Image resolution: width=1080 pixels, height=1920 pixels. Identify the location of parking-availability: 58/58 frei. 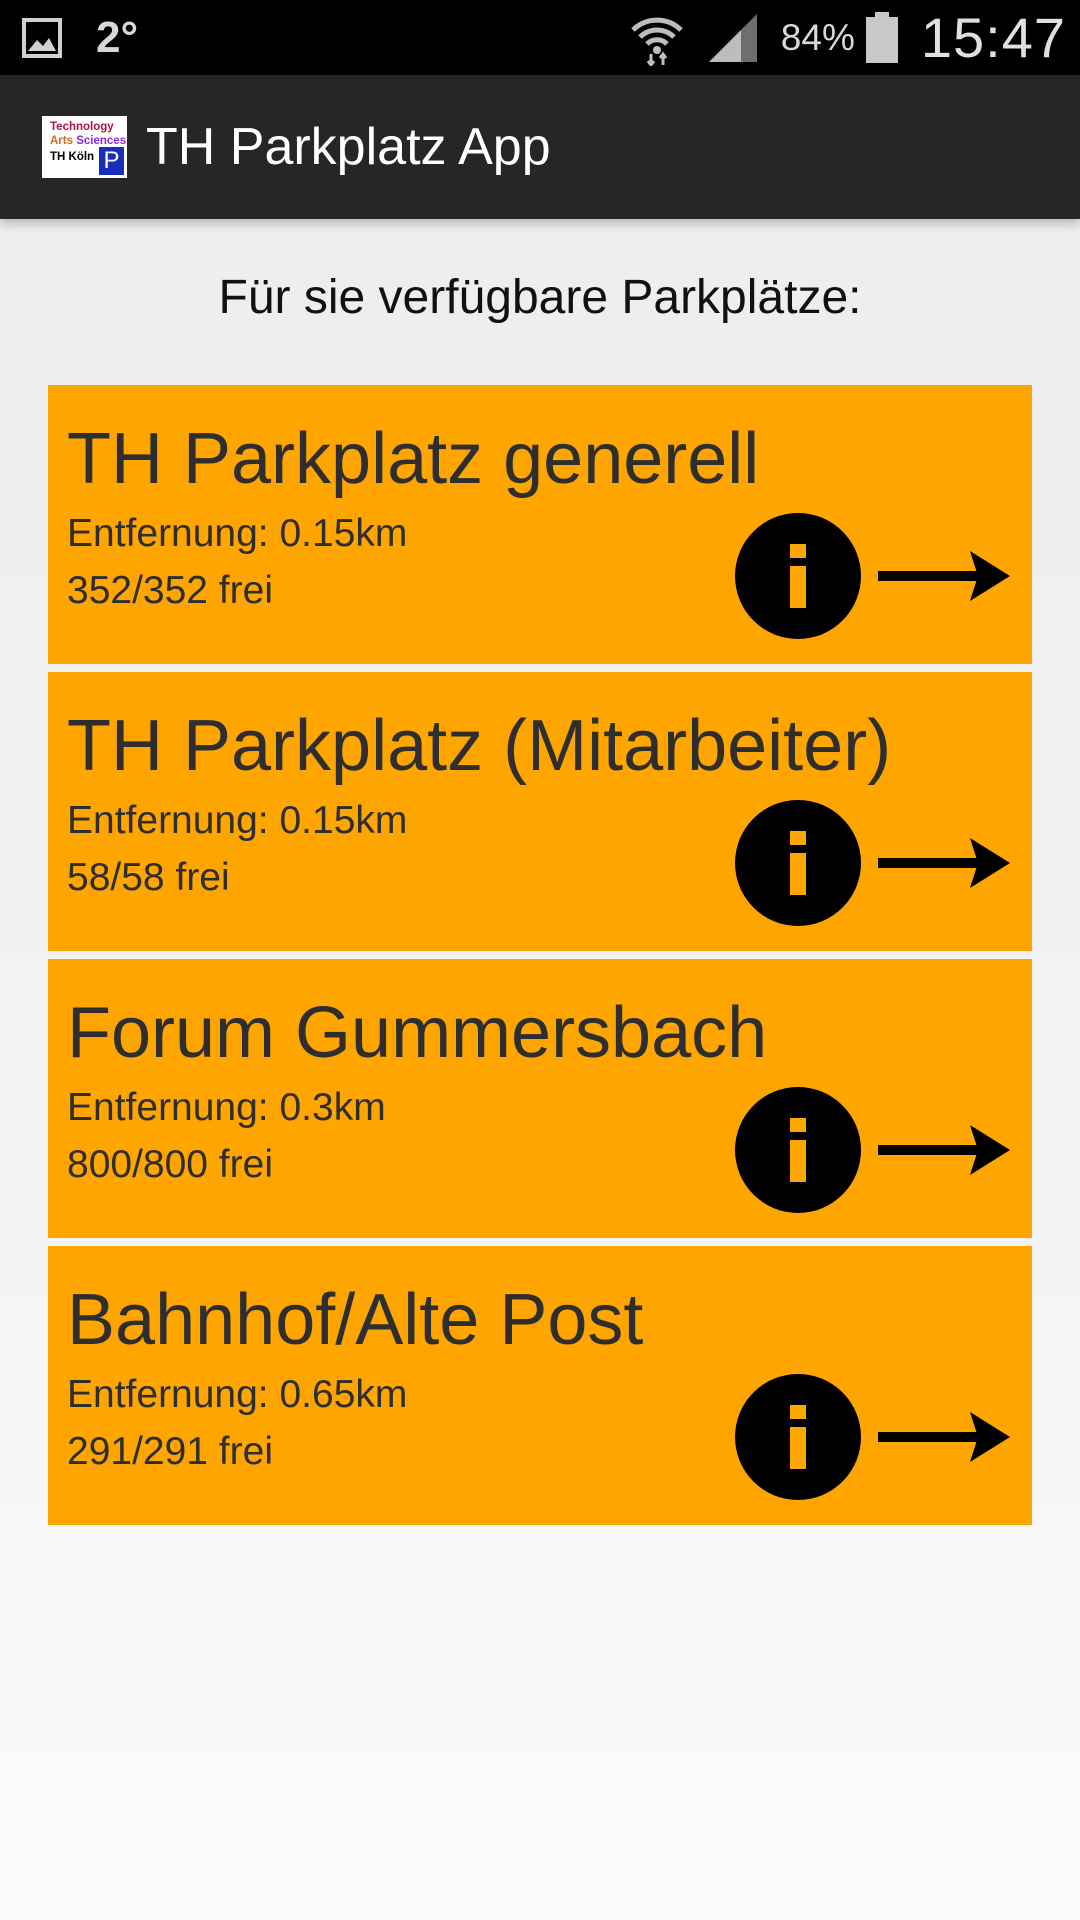
(148, 877).